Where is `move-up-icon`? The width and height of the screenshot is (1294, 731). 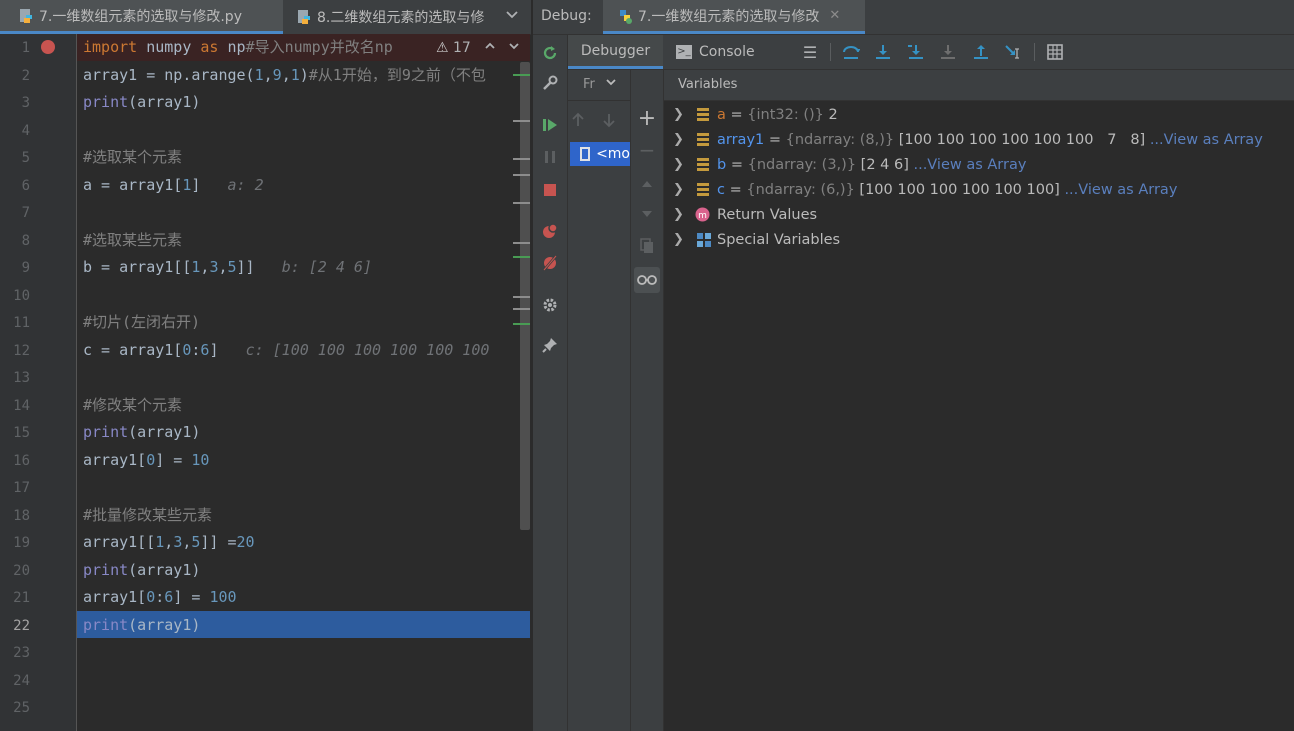 move-up-icon is located at coordinates (647, 184).